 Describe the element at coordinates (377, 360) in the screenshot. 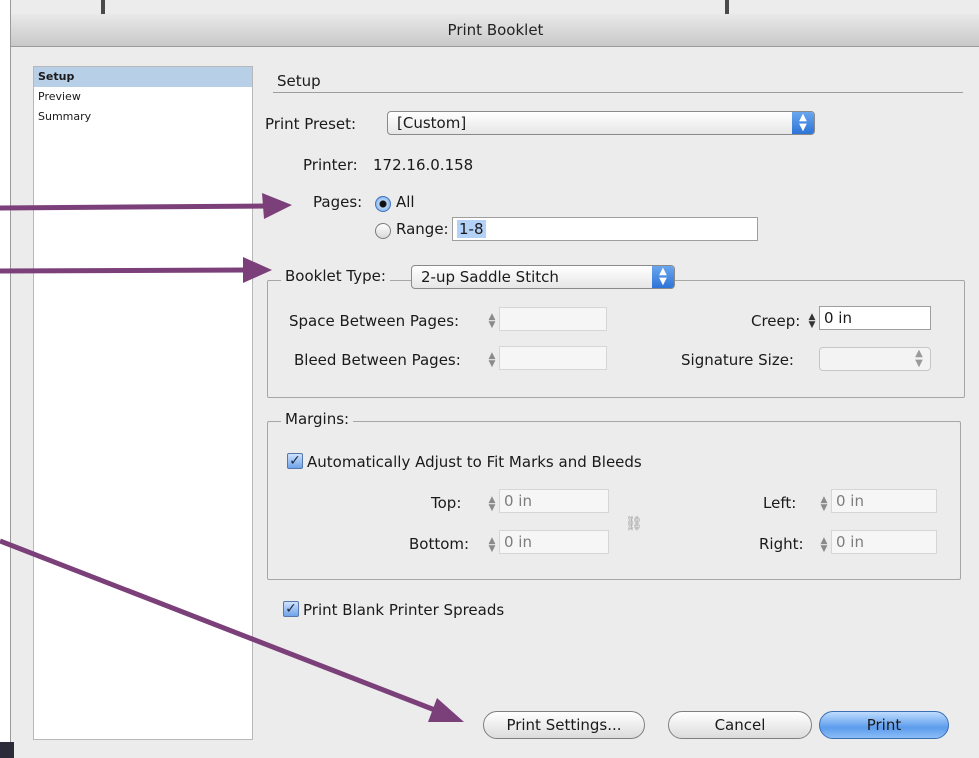

I see `bleed-between-label: Bleed Between Pages:` at that location.